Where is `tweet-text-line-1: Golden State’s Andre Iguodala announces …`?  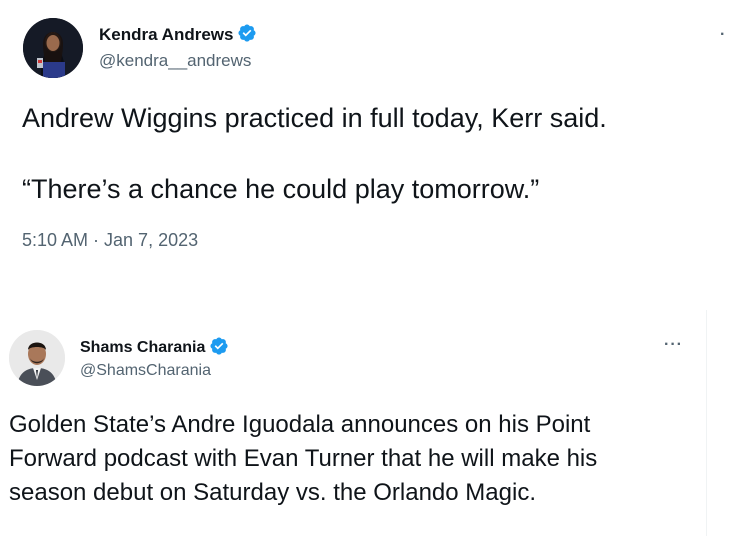 tweet-text-line-1: Golden State’s Andre Iguodala announces … is located at coordinates (300, 424).